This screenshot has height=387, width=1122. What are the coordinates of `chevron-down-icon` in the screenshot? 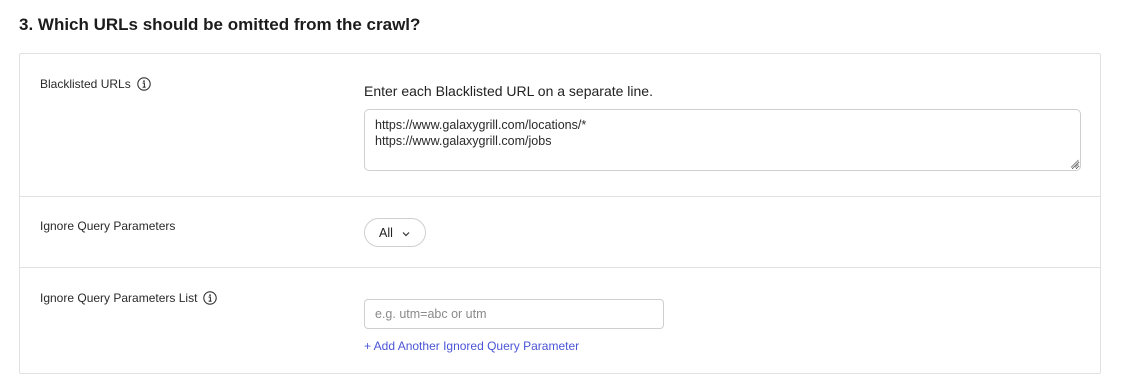 It's located at (406, 233).